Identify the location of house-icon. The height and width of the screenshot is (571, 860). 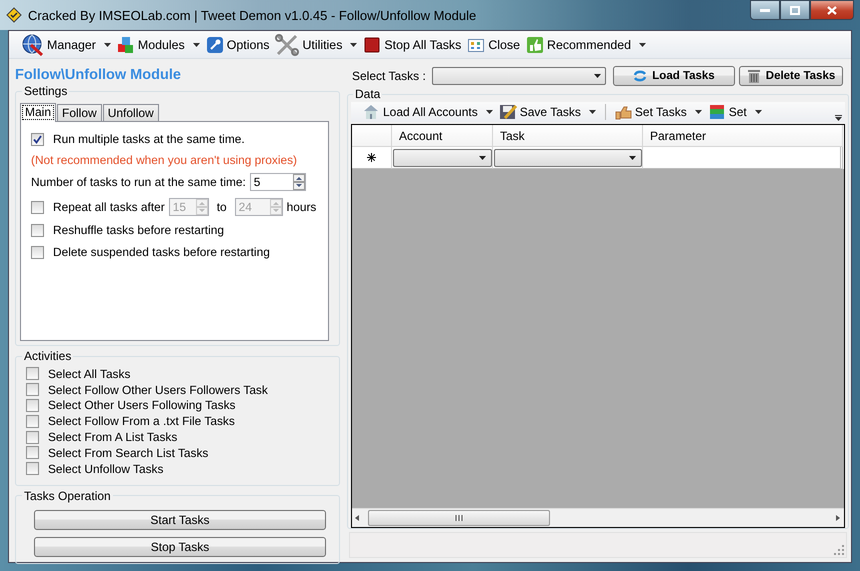
(371, 112).